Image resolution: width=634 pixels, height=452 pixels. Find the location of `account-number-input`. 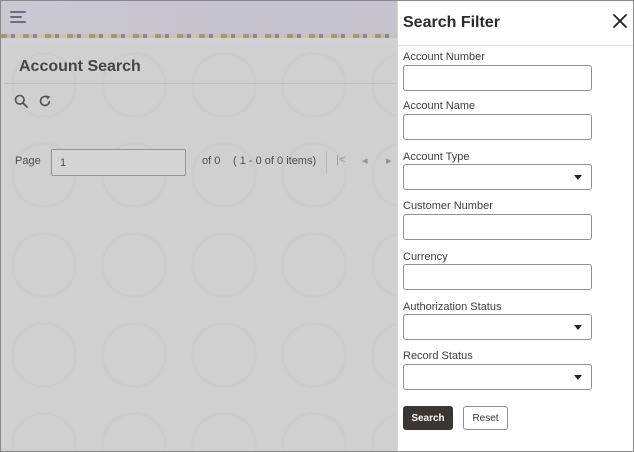

account-number-input is located at coordinates (497, 78).